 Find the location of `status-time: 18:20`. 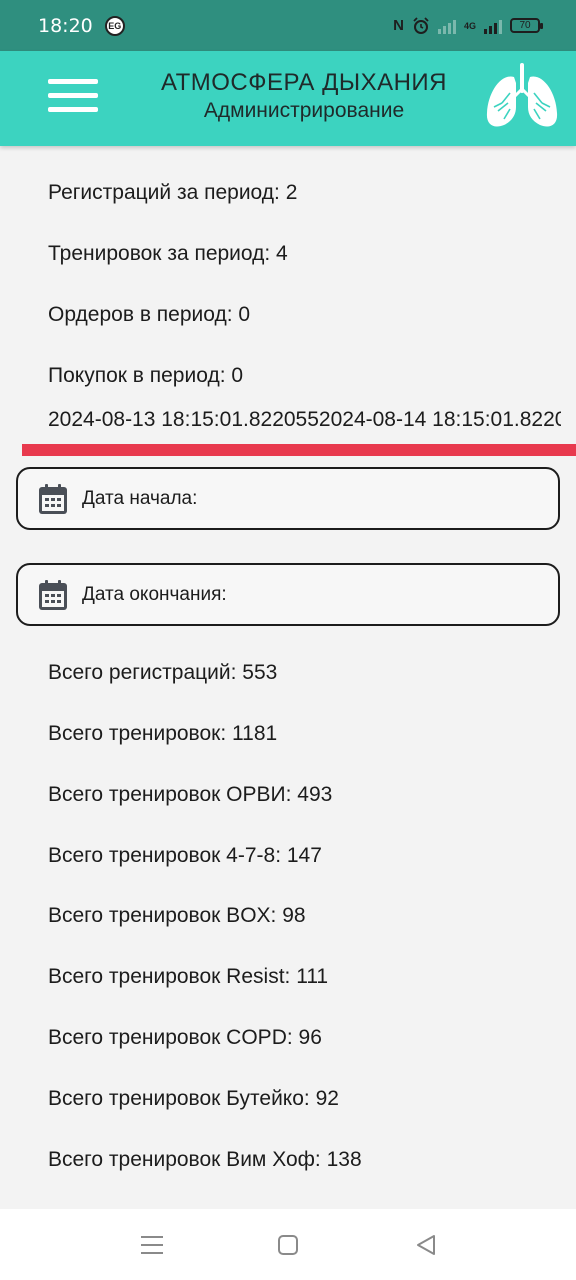

status-time: 18:20 is located at coordinates (65, 25).